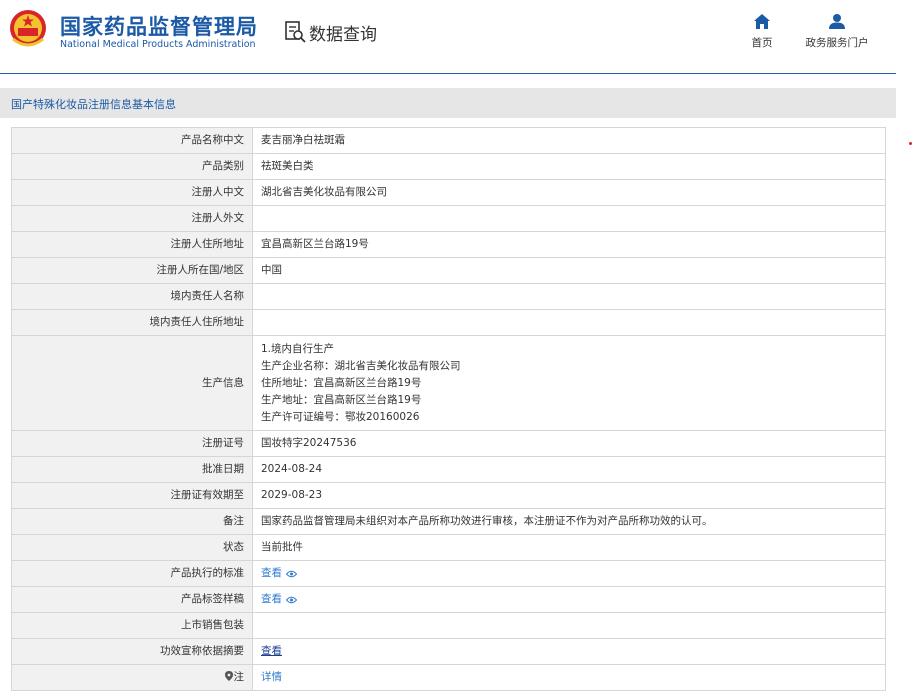 This screenshot has height=697, width=914. Describe the element at coordinates (132, 677) in the screenshot. I see `row-label: 注` at that location.